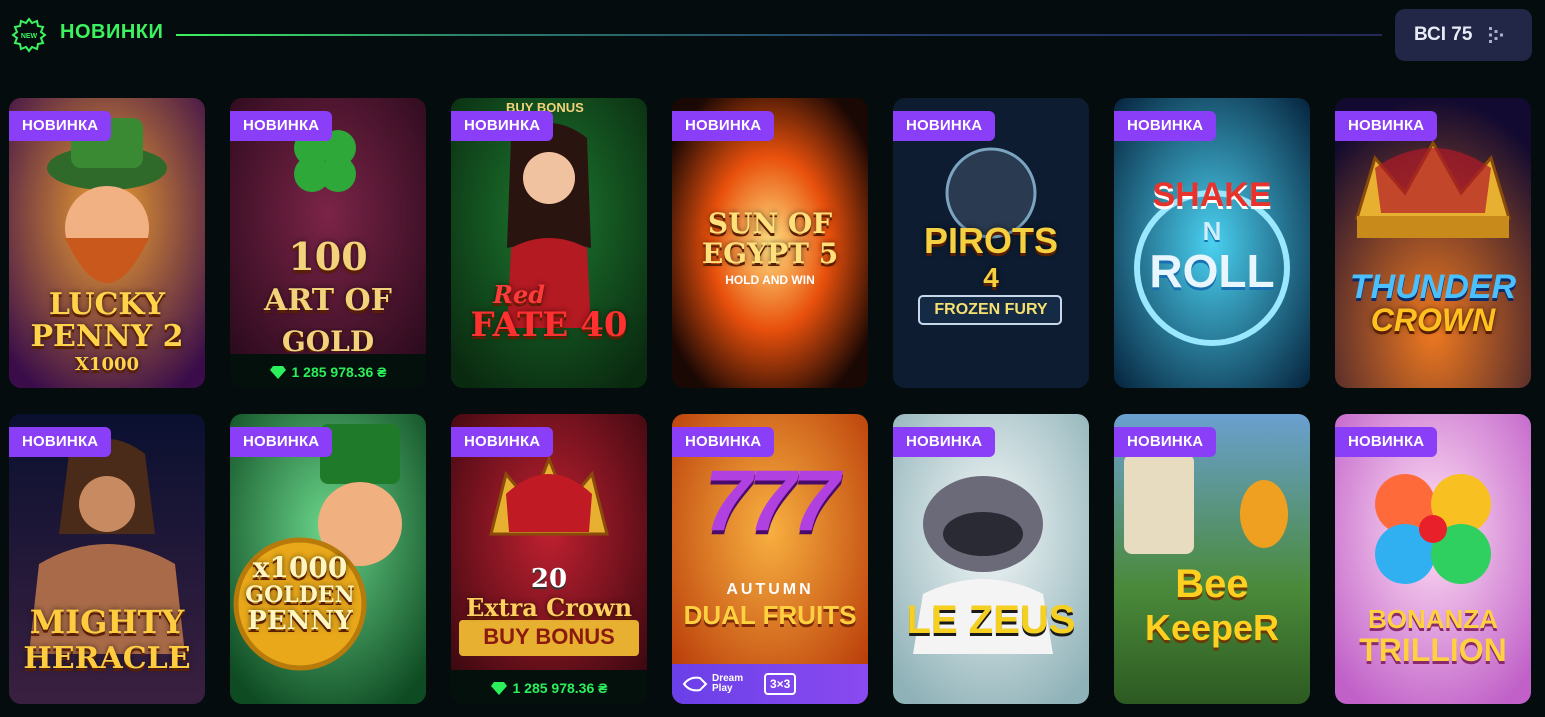 This screenshot has width=1545, height=717. I want to click on section-header: NEW НОВИНКИ ВСІ 75, so click(772, 35).